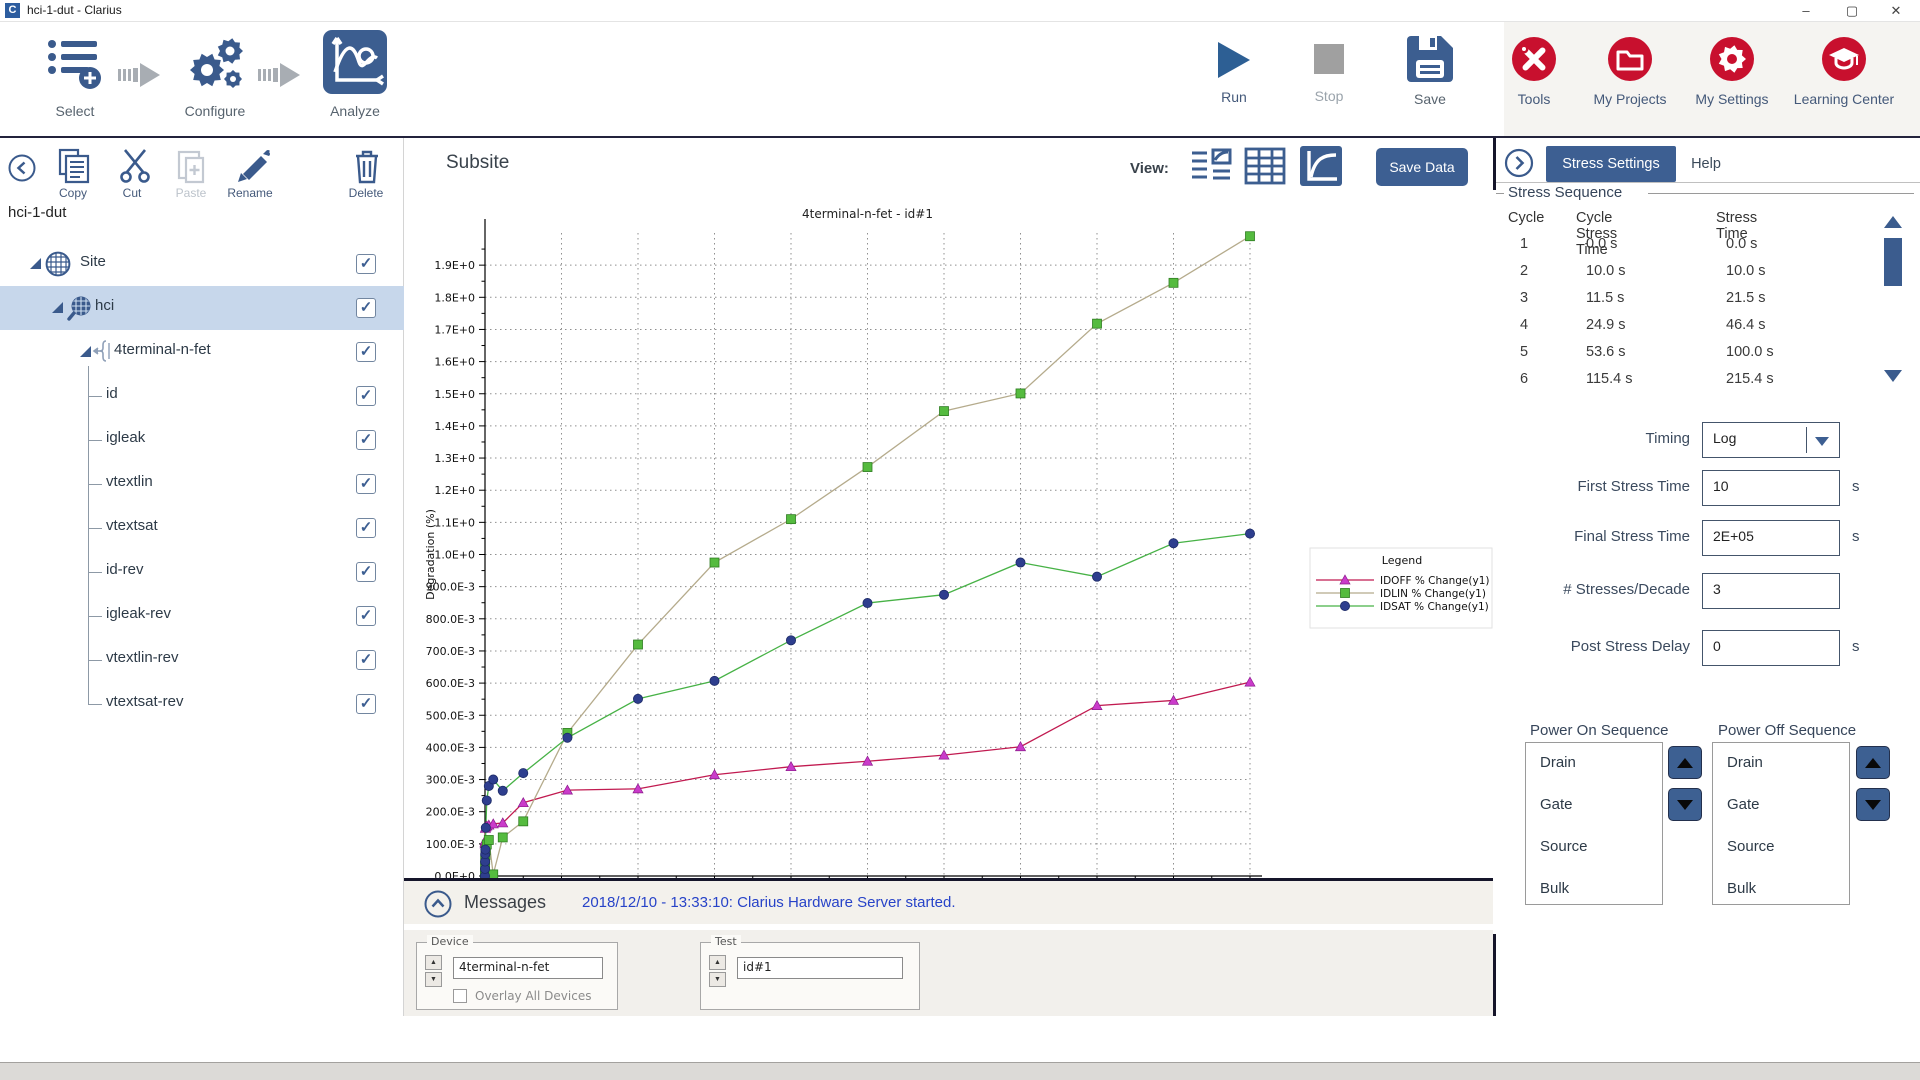  Describe the element at coordinates (1893, 222) in the screenshot. I see `scroll-up-icon` at that location.